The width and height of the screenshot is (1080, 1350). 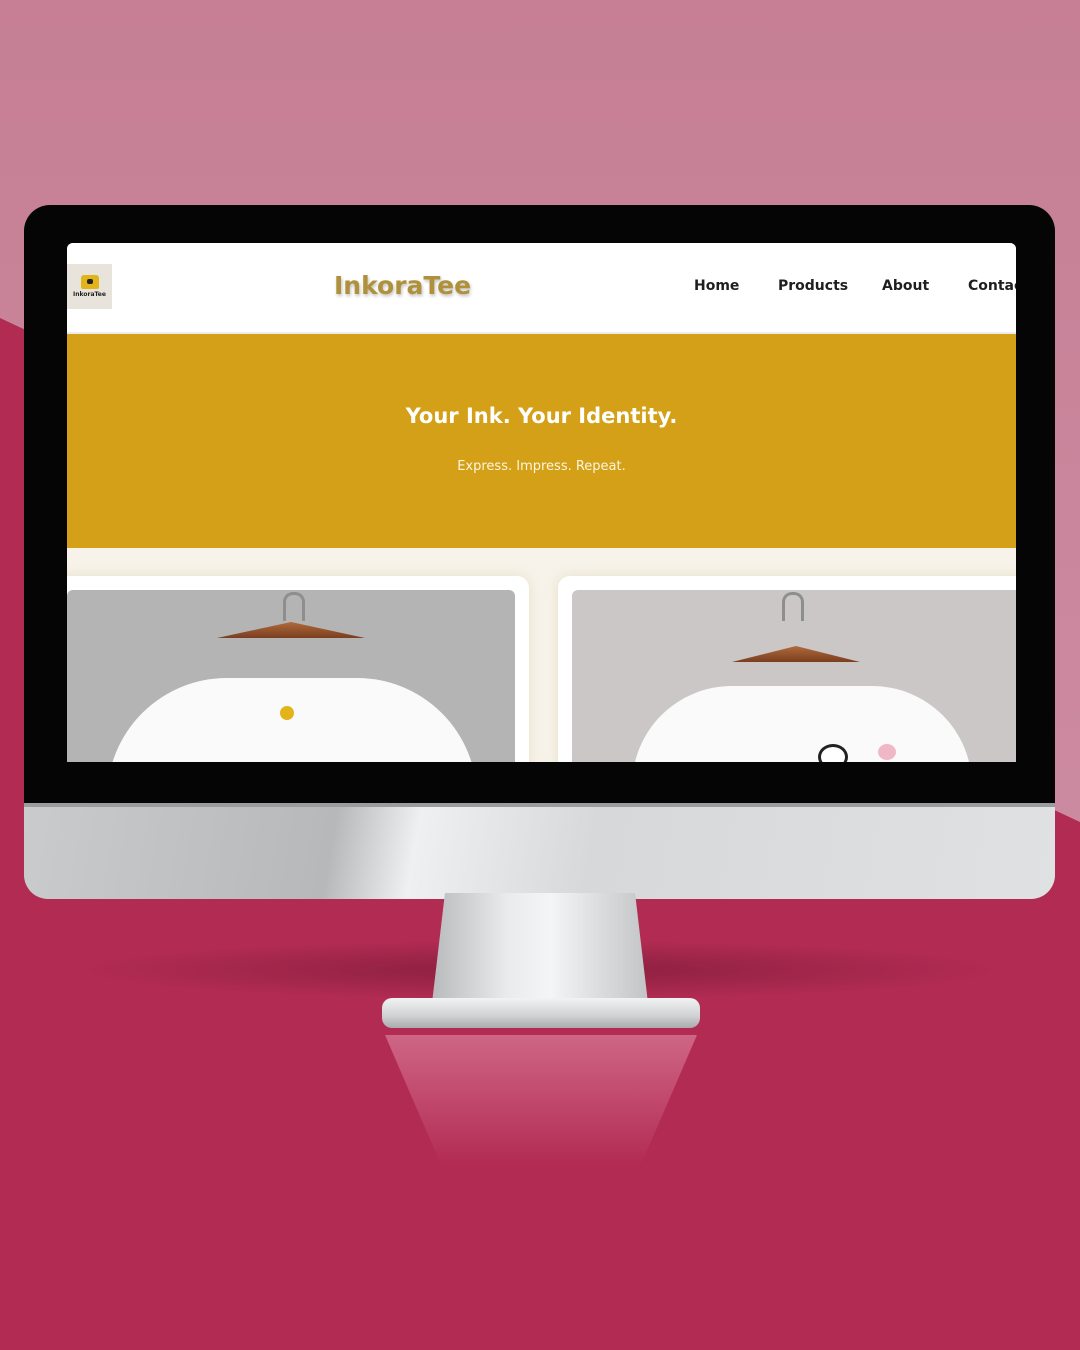 What do you see at coordinates (905, 286) in the screenshot?
I see `nav-about: About` at bounding box center [905, 286].